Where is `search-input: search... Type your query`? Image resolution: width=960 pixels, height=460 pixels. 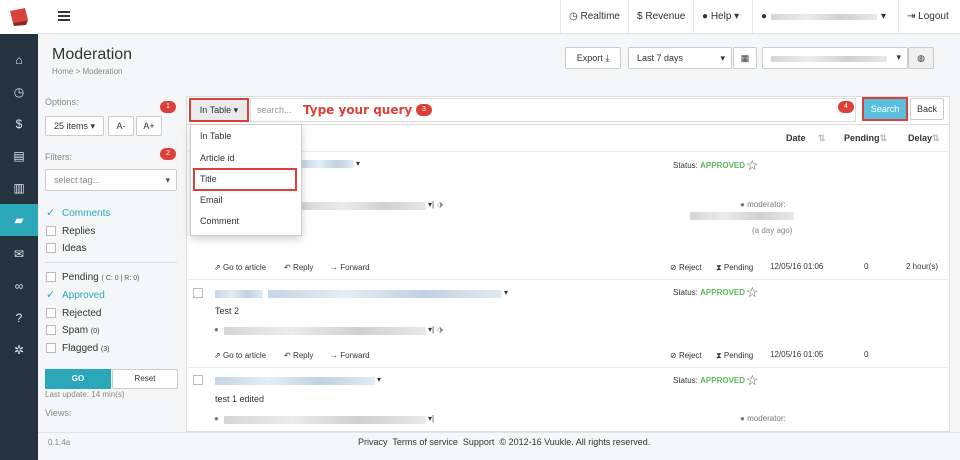
search-input: search... Type your query is located at coordinates (553, 110).